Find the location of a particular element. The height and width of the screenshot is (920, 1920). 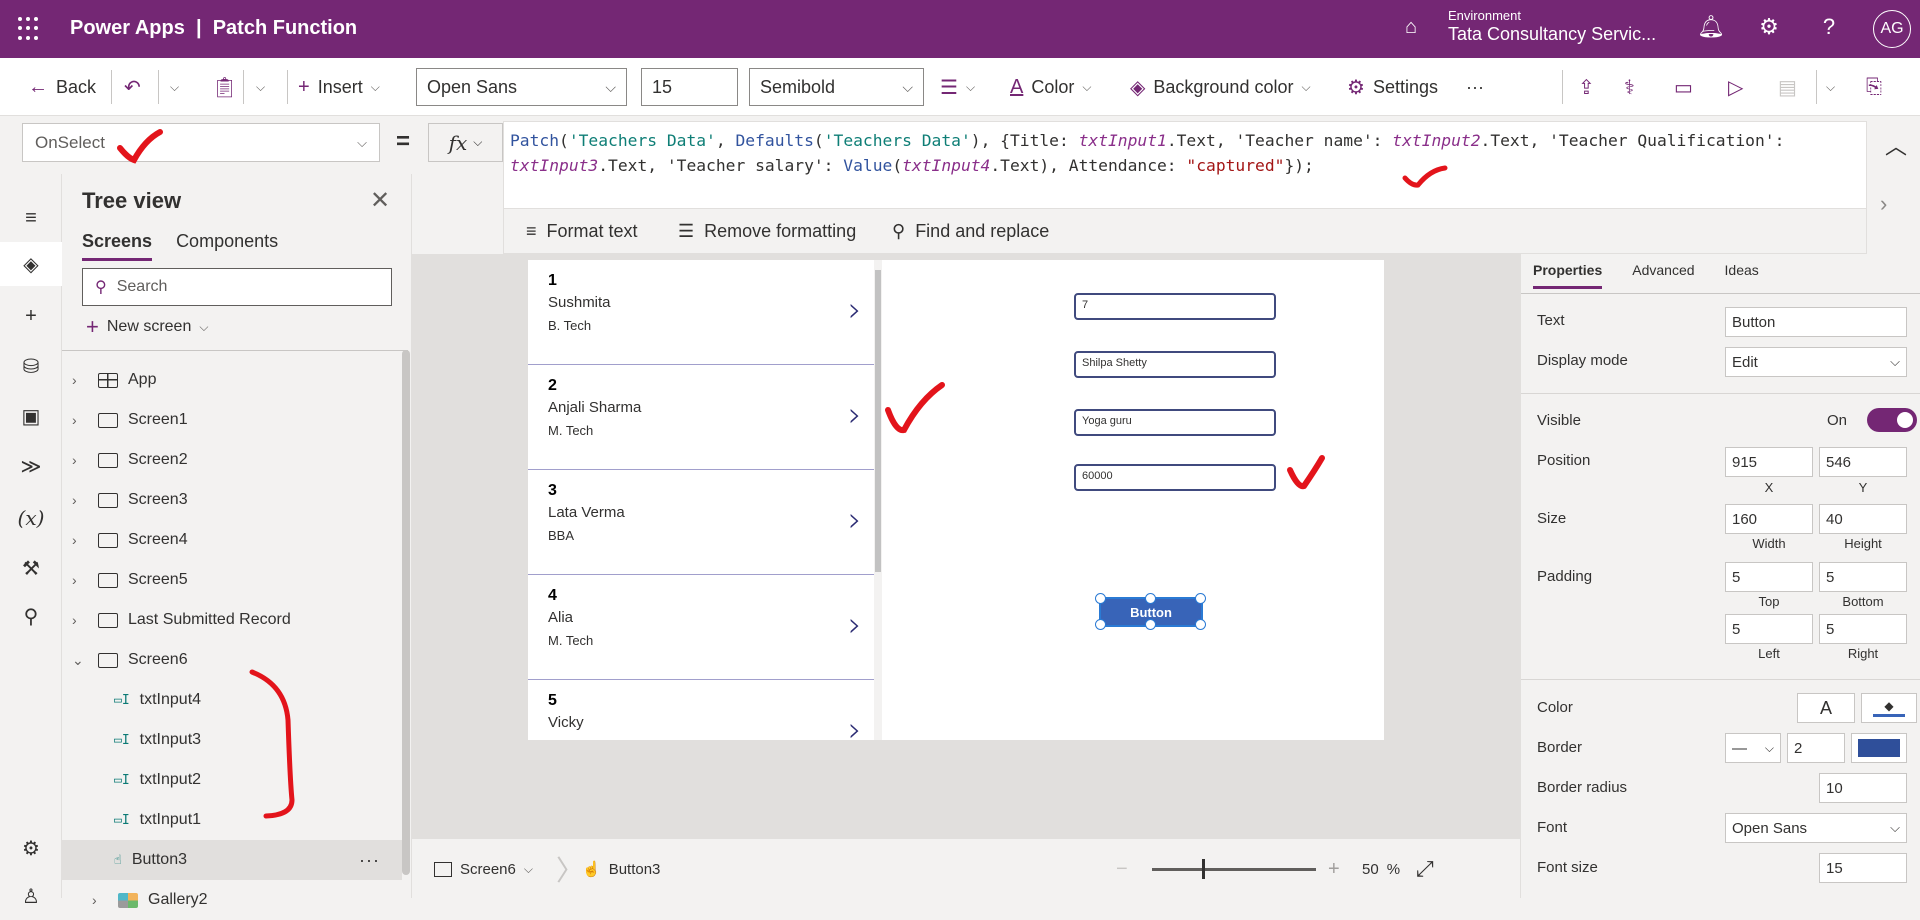

tree-scrollbar is located at coordinates (406, 612).